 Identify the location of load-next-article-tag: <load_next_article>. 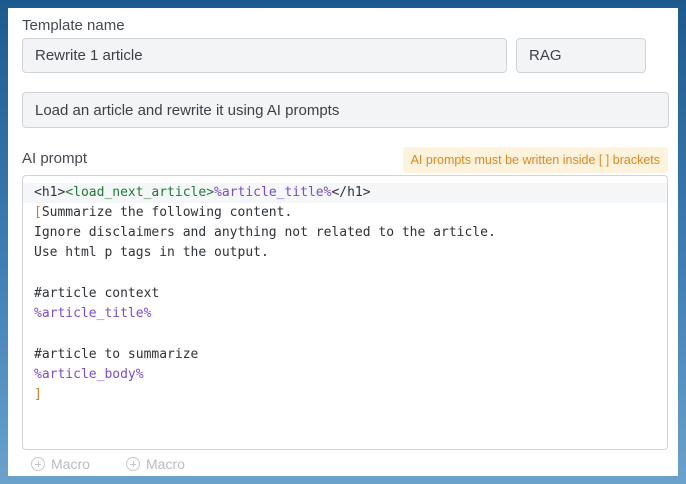
(140, 192).